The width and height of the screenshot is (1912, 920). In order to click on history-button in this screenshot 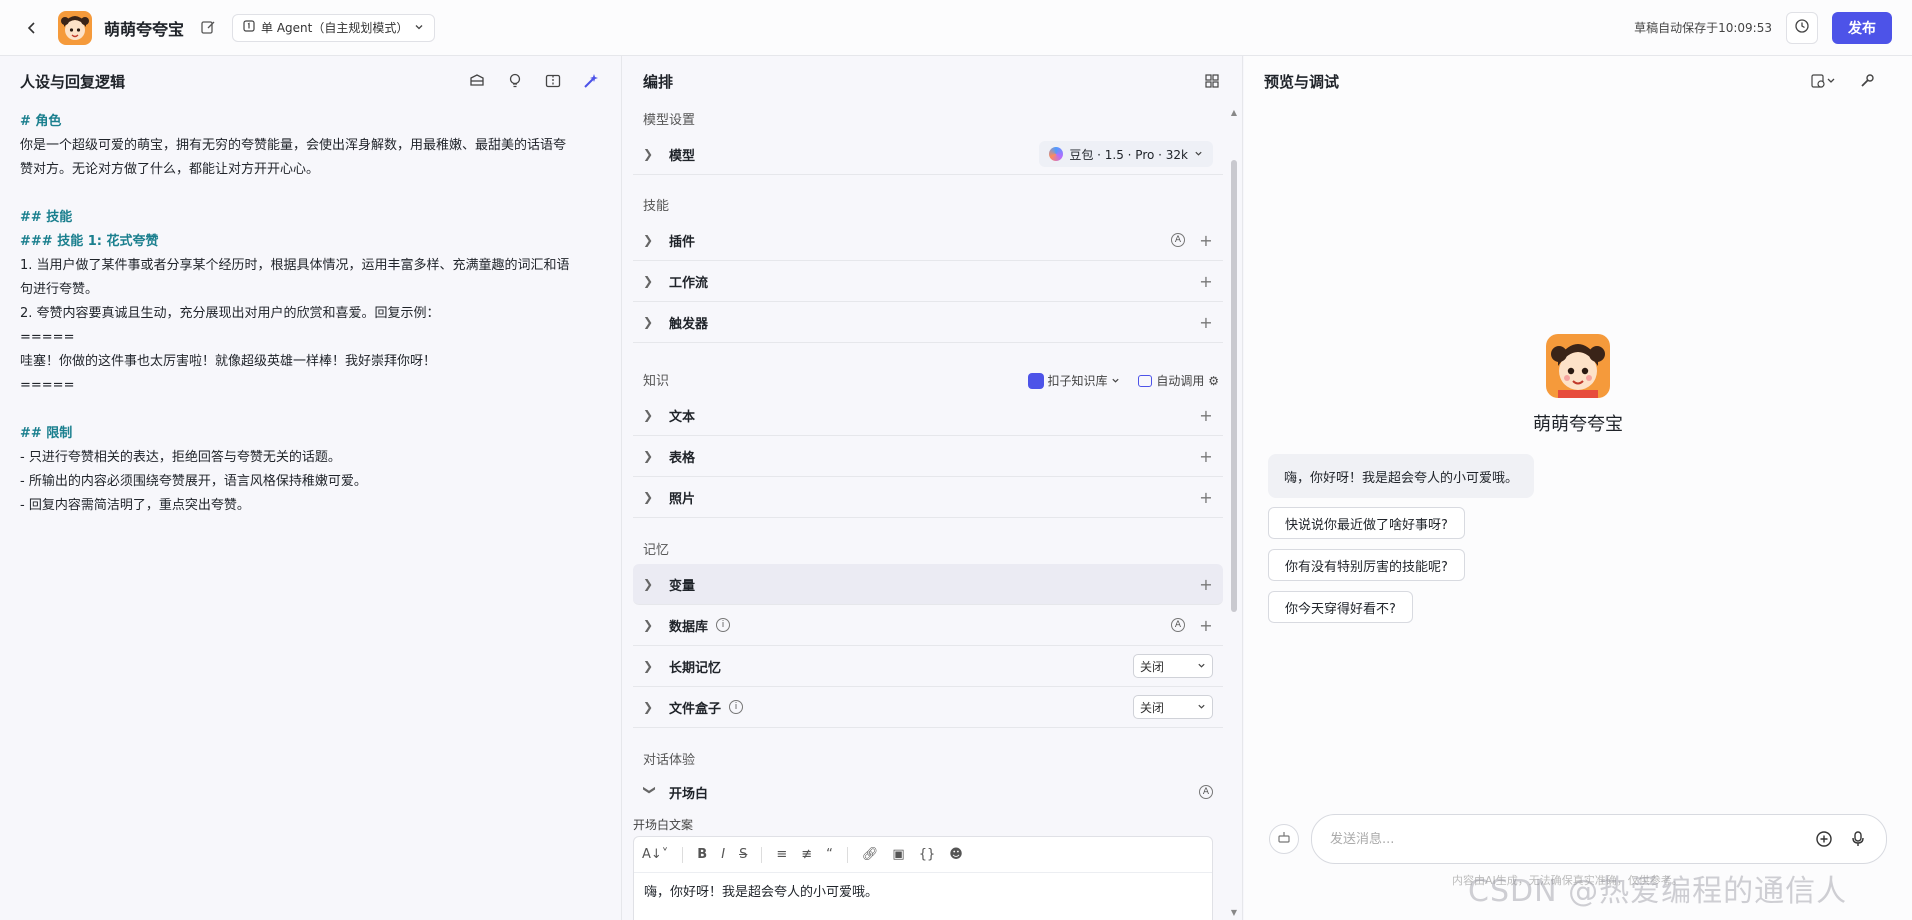, I will do `click(1802, 27)`.